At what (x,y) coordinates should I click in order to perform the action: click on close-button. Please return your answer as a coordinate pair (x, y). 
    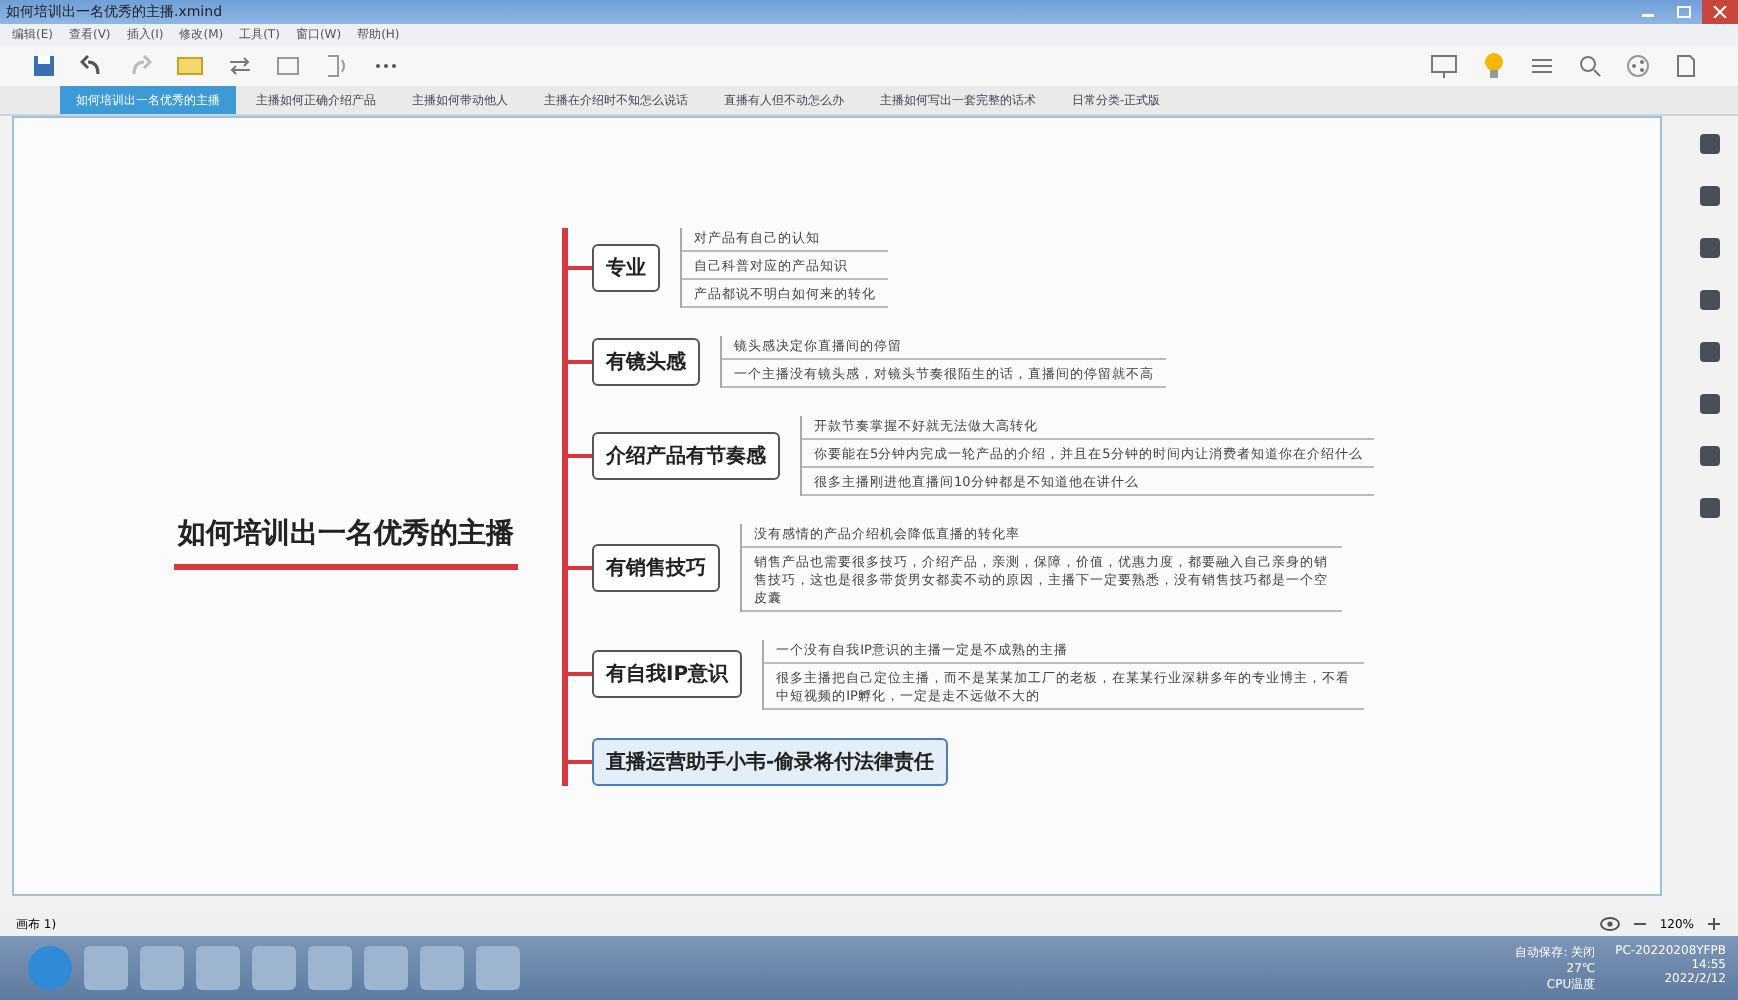
    Looking at the image, I should click on (1720, 12).